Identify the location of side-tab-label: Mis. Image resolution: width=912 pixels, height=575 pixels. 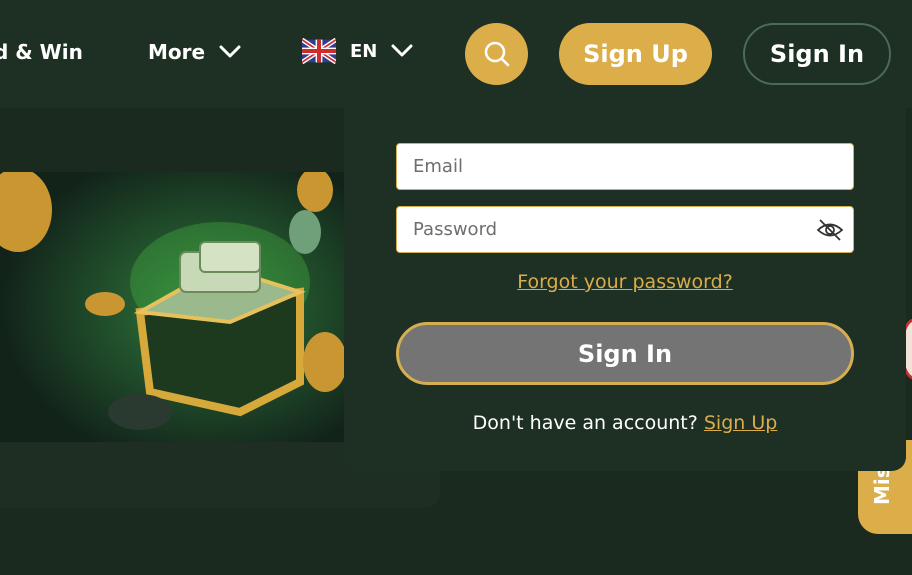
(882, 485).